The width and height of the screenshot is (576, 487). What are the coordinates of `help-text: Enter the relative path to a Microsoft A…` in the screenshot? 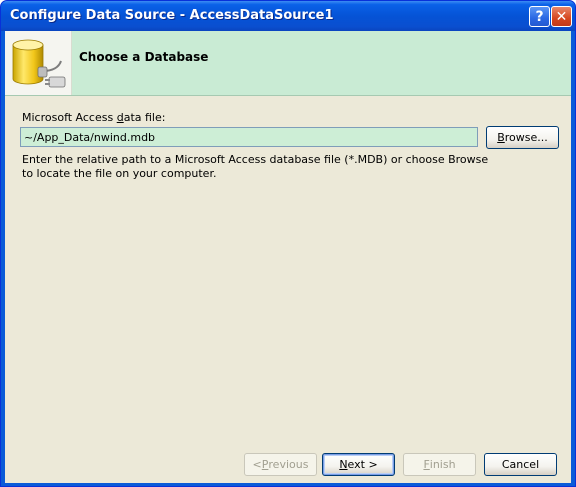 It's located at (255, 166).